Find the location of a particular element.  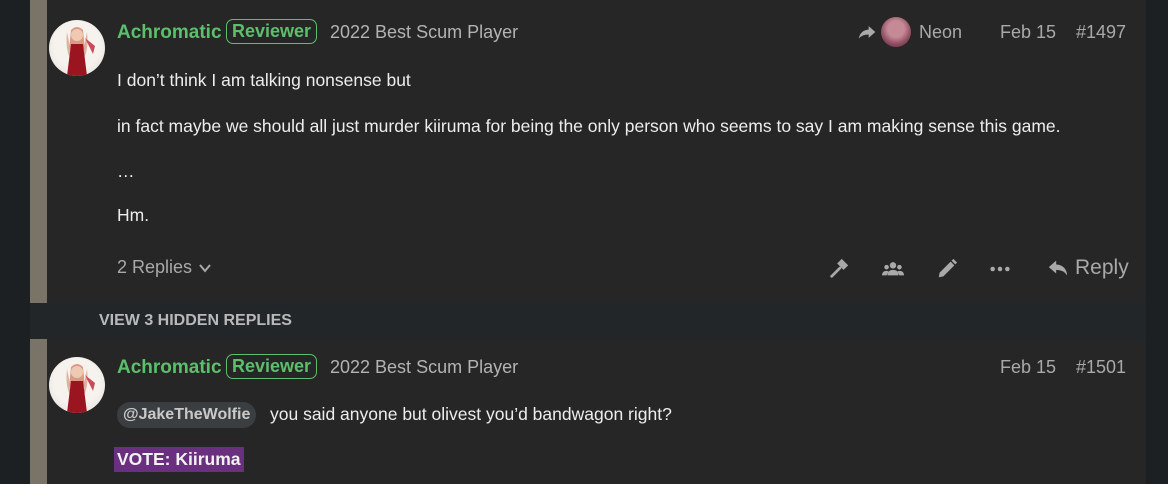

replies-toggle-button: 2 Replies is located at coordinates (164, 267).